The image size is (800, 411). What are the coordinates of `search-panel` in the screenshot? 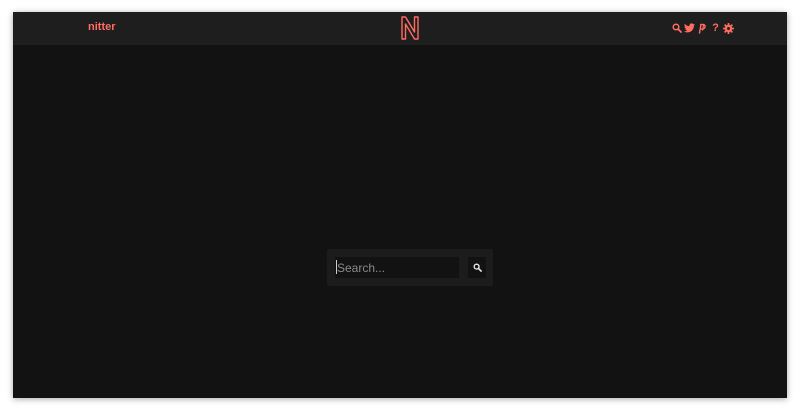 It's located at (410, 267).